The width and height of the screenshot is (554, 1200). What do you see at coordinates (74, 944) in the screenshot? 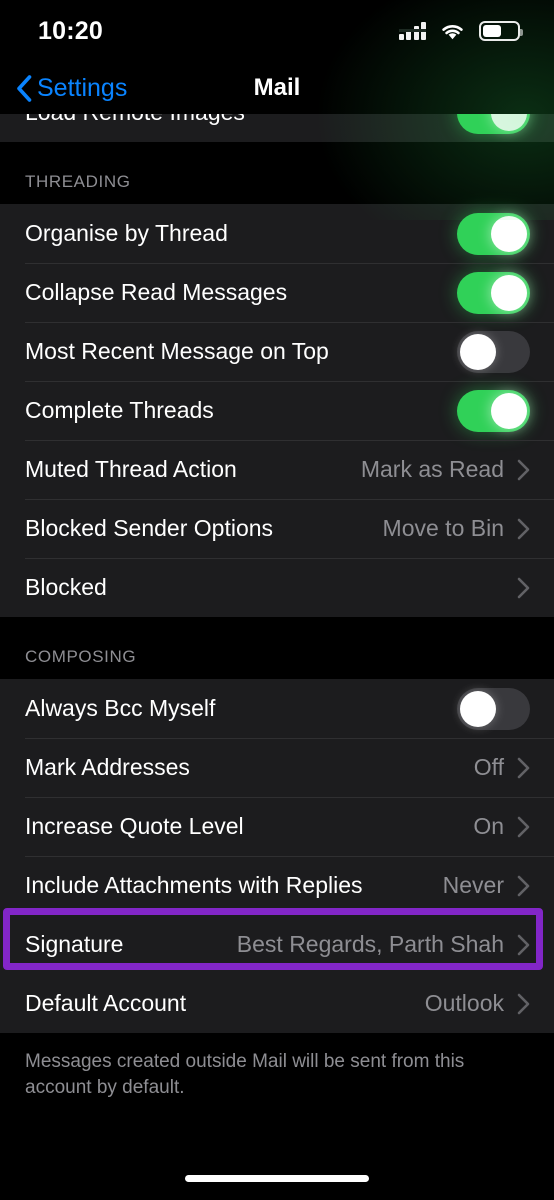
I see `row-label: Signature` at bounding box center [74, 944].